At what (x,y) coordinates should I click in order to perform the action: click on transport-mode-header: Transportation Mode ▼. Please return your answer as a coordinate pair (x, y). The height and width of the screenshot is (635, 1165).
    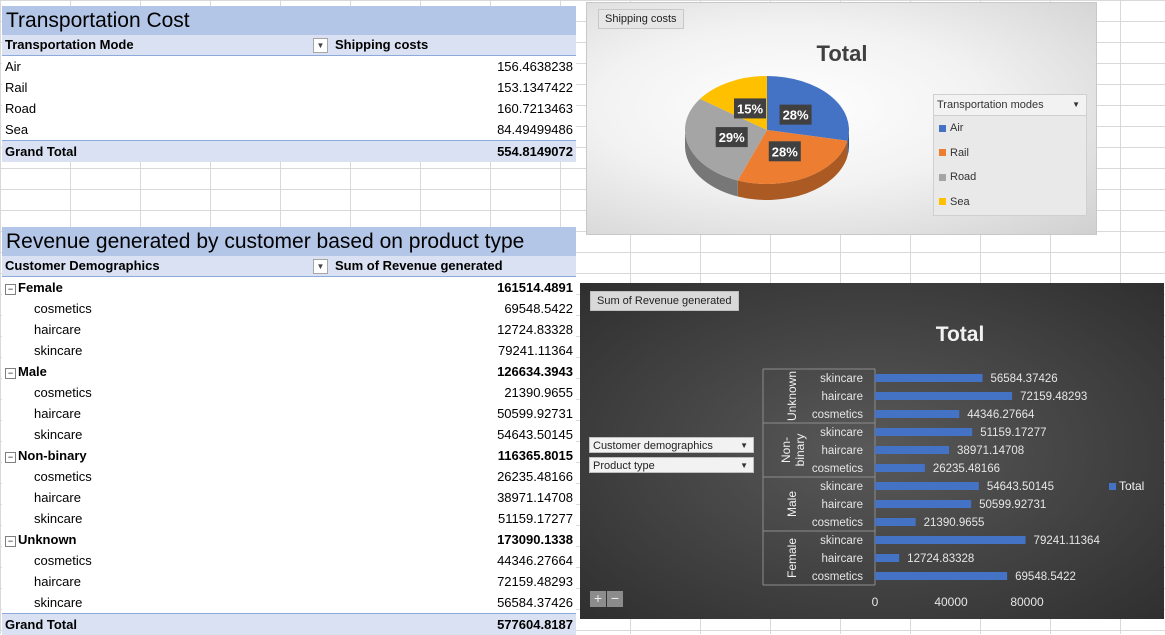
    Looking at the image, I should click on (166, 45).